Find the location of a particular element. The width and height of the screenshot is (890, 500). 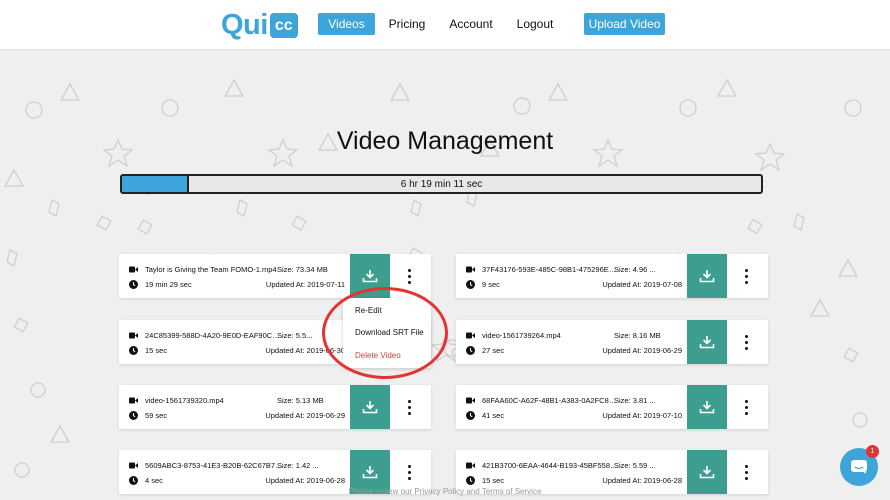

chat-unread-badge: 1 is located at coordinates (872, 451).